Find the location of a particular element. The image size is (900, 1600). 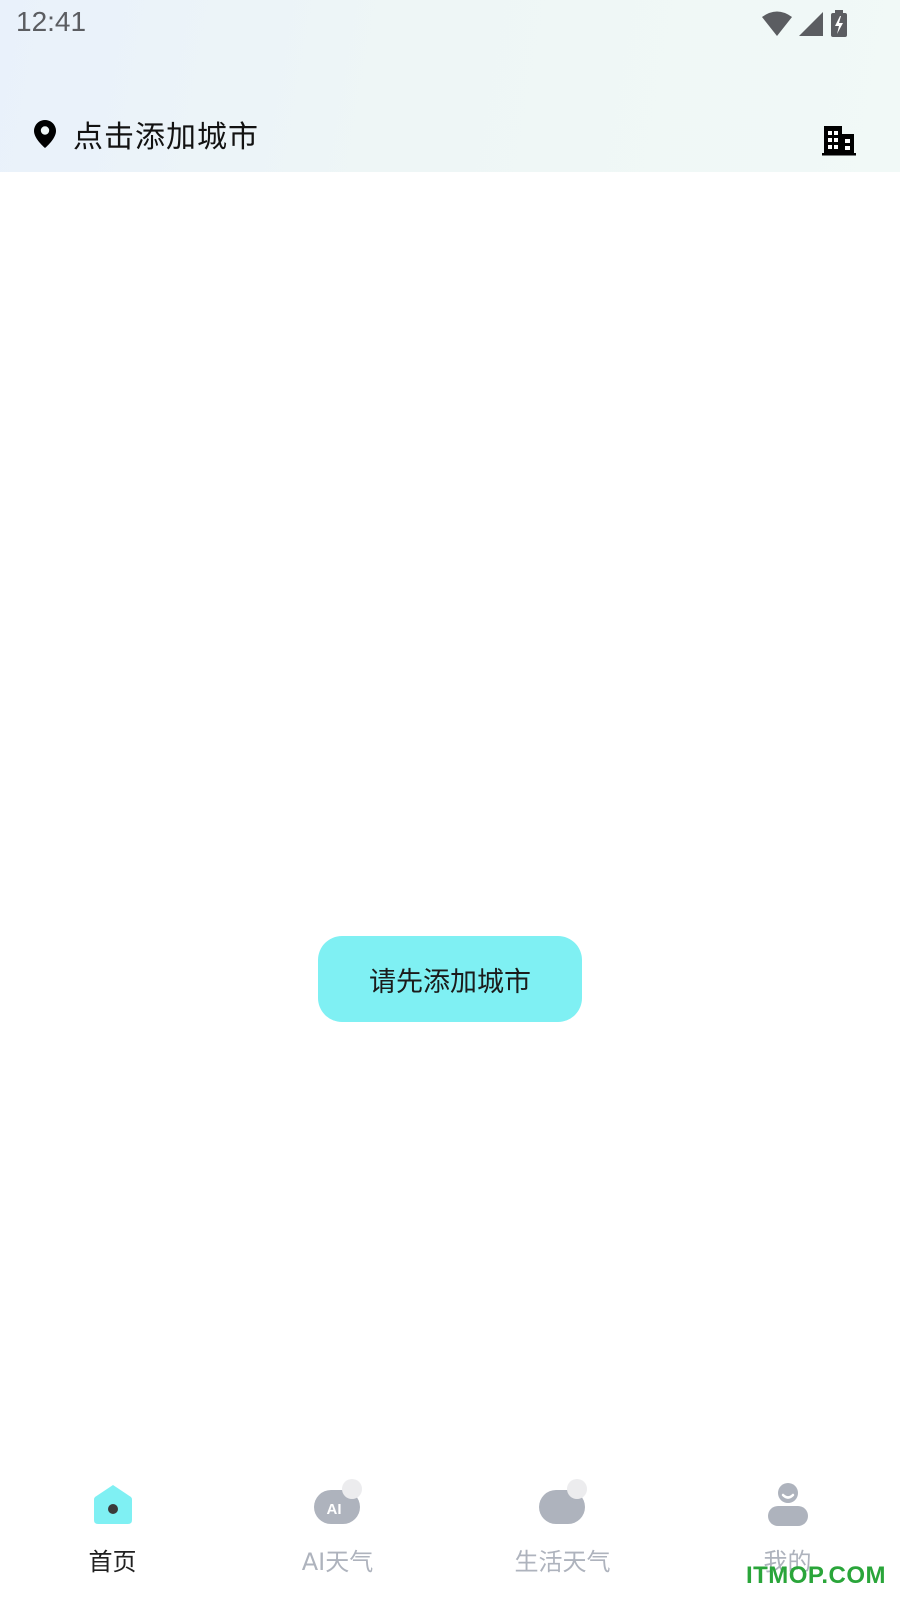

wifi-icon is located at coordinates (777, 23).